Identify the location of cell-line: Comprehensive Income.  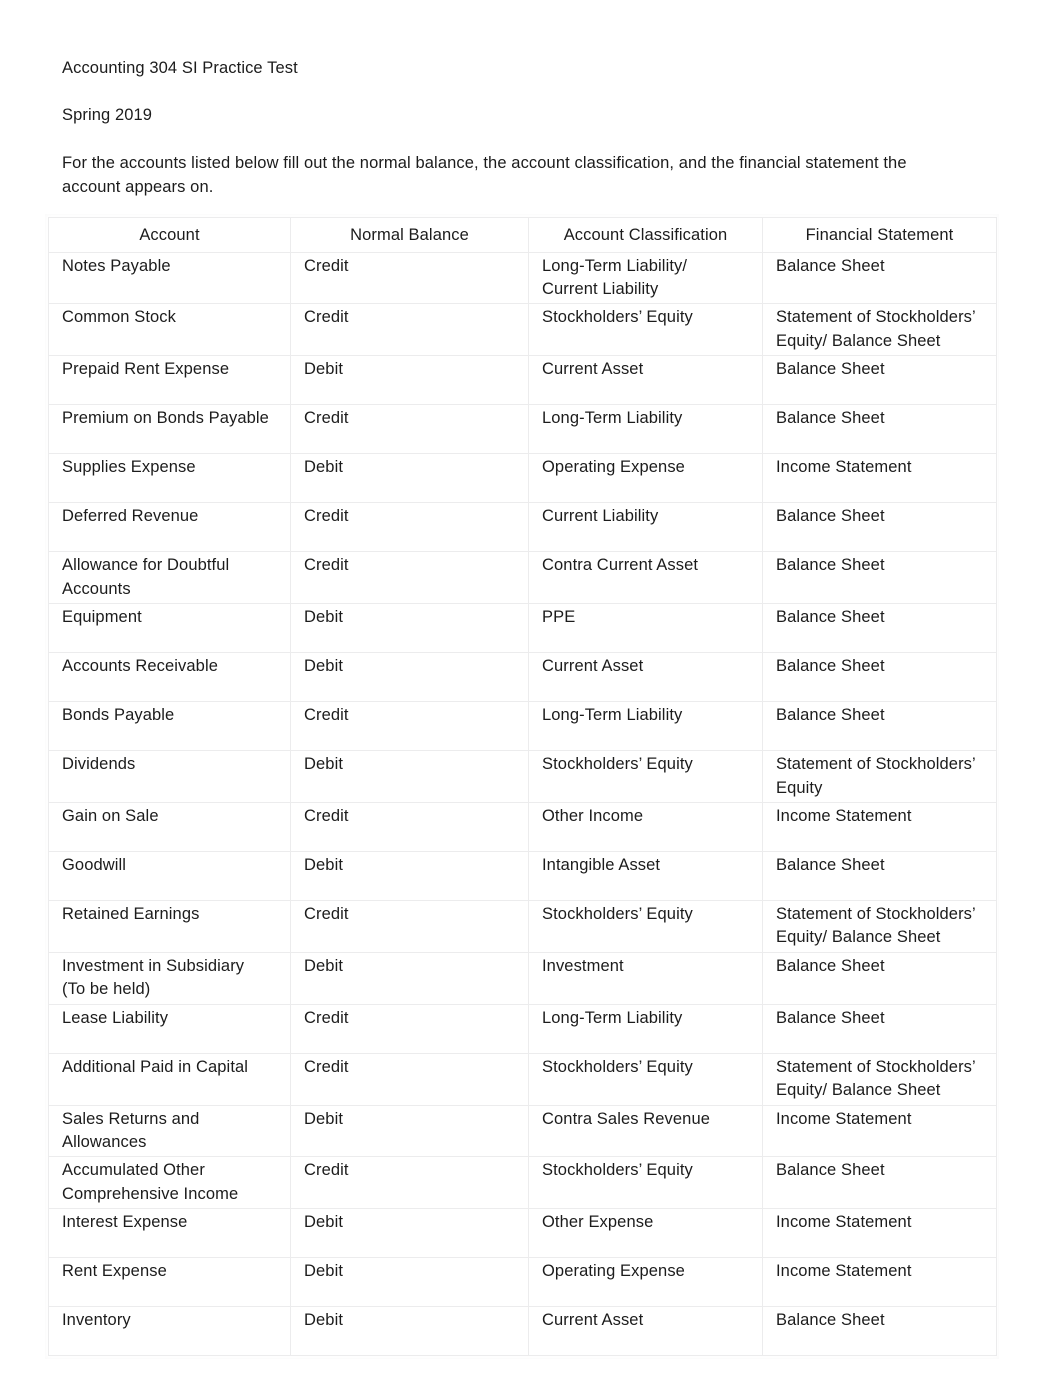
(150, 1193).